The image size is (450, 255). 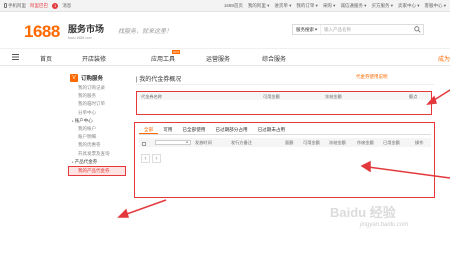 What do you see at coordinates (372, 77) in the screenshot?
I see `voucher-help-link: 代金券使用说明` at bounding box center [372, 77].